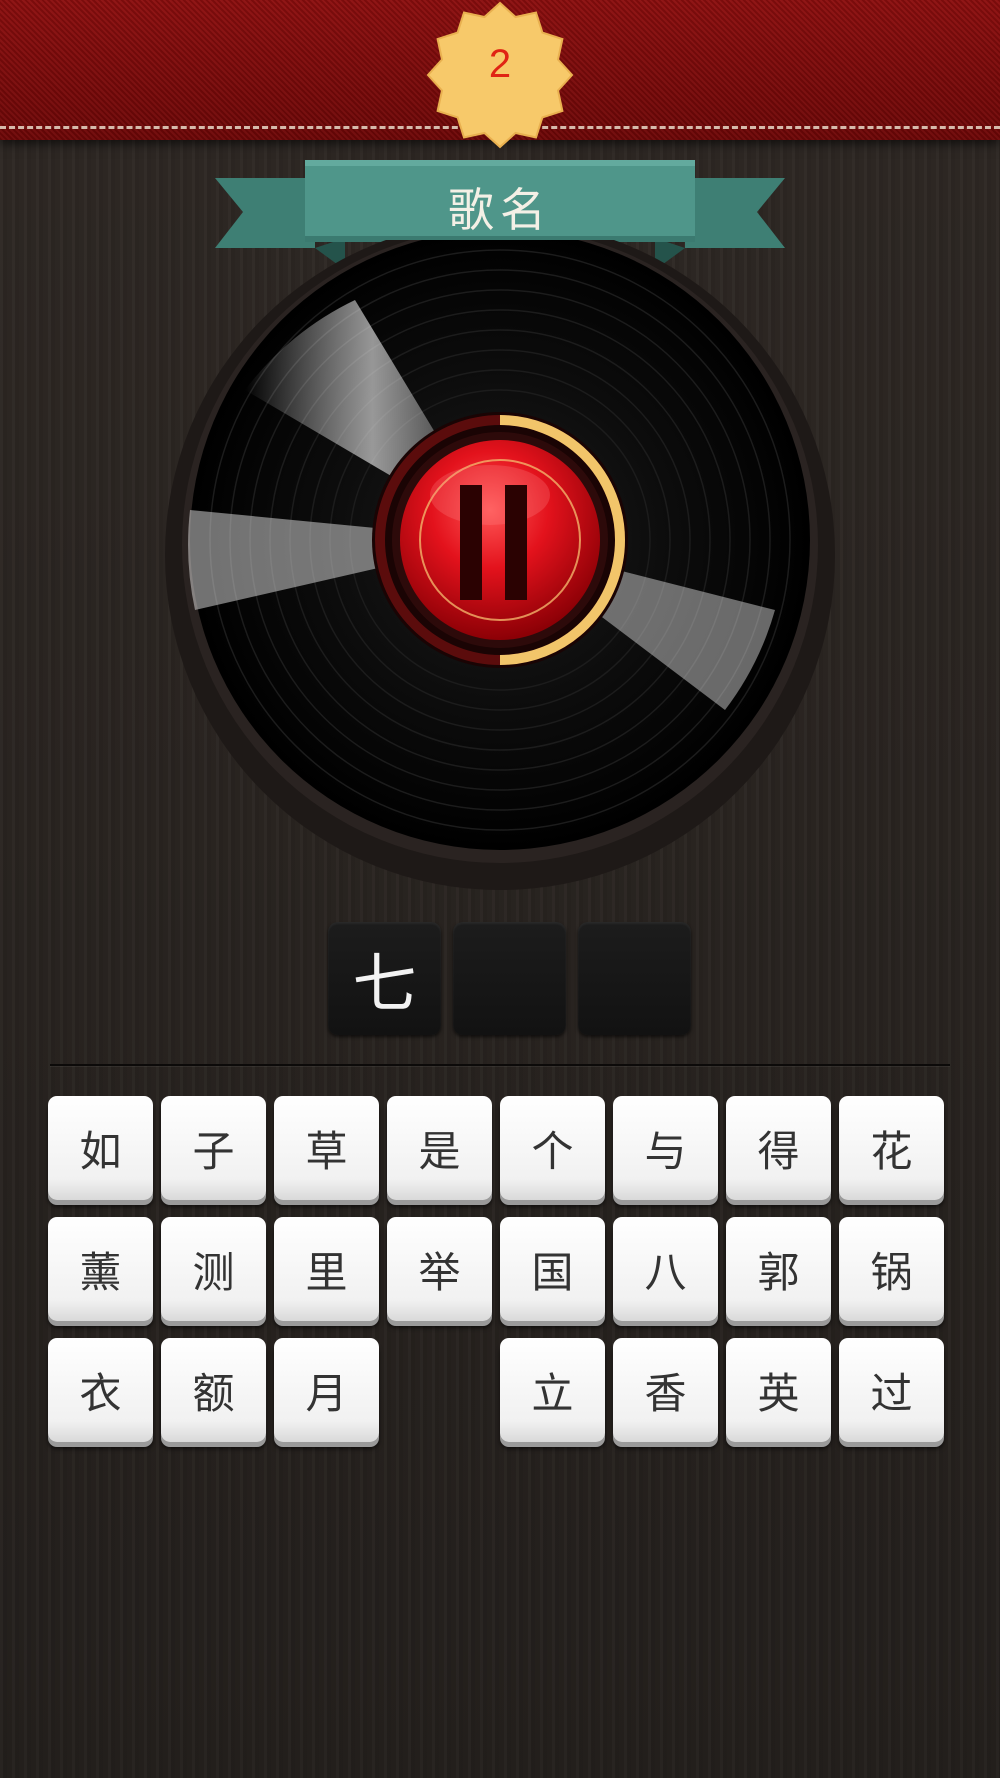 The width and height of the screenshot is (1000, 1778). I want to click on keyboard-row: 如 子 草 是 个 与 得 花, so click(496, 1148).